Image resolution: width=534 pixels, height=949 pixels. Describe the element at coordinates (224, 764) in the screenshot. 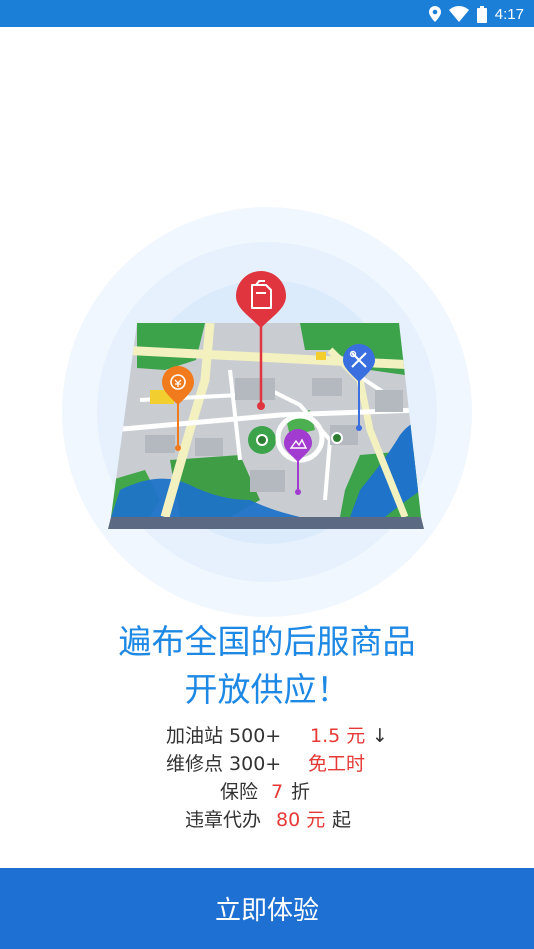

I see `repair-label: 维修点 300+` at that location.